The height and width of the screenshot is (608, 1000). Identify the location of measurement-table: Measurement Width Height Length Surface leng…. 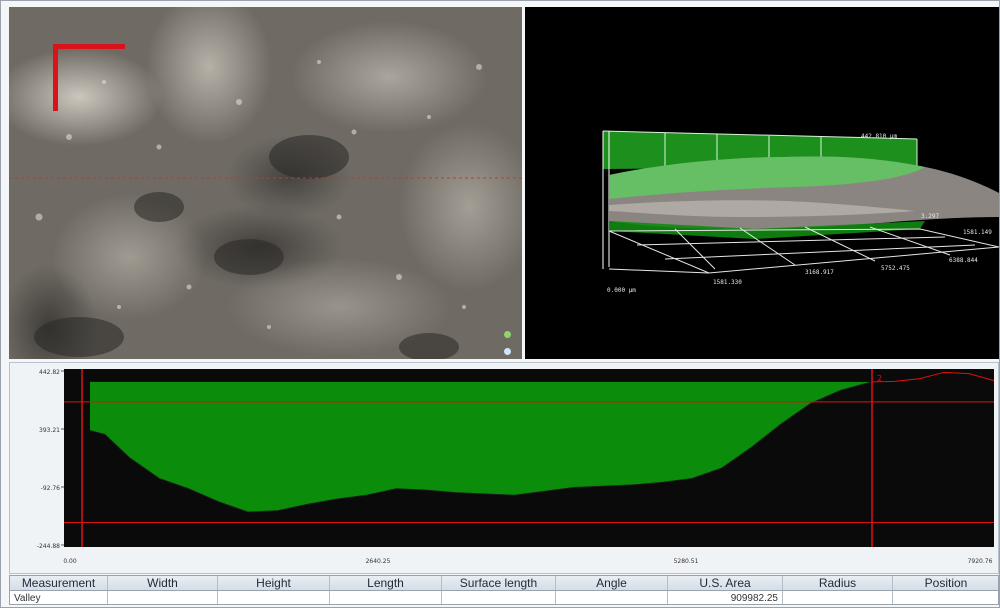
(504, 590).